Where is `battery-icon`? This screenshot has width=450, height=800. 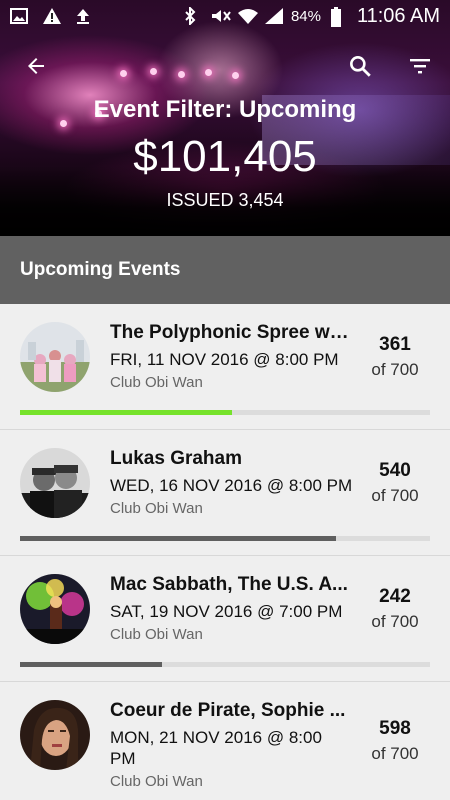 battery-icon is located at coordinates (339, 17).